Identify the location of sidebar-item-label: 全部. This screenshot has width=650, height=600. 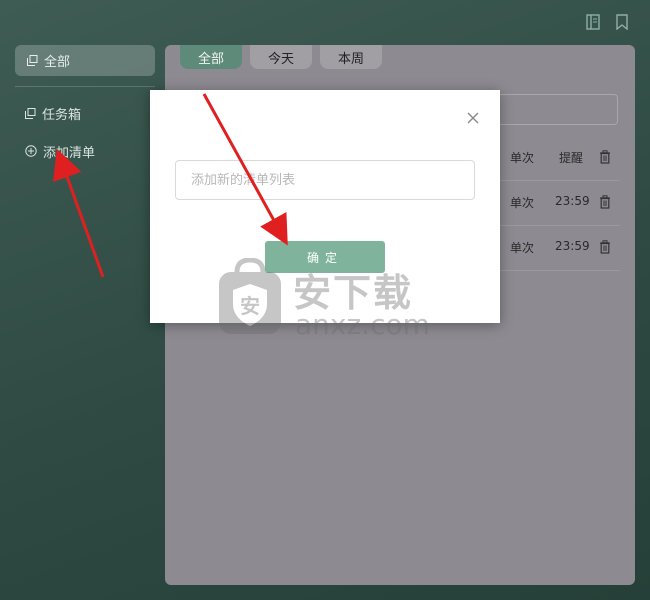
(57, 62).